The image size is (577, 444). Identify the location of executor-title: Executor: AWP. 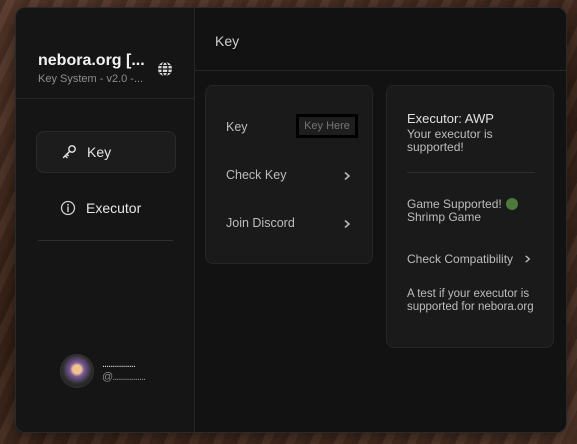
(450, 118).